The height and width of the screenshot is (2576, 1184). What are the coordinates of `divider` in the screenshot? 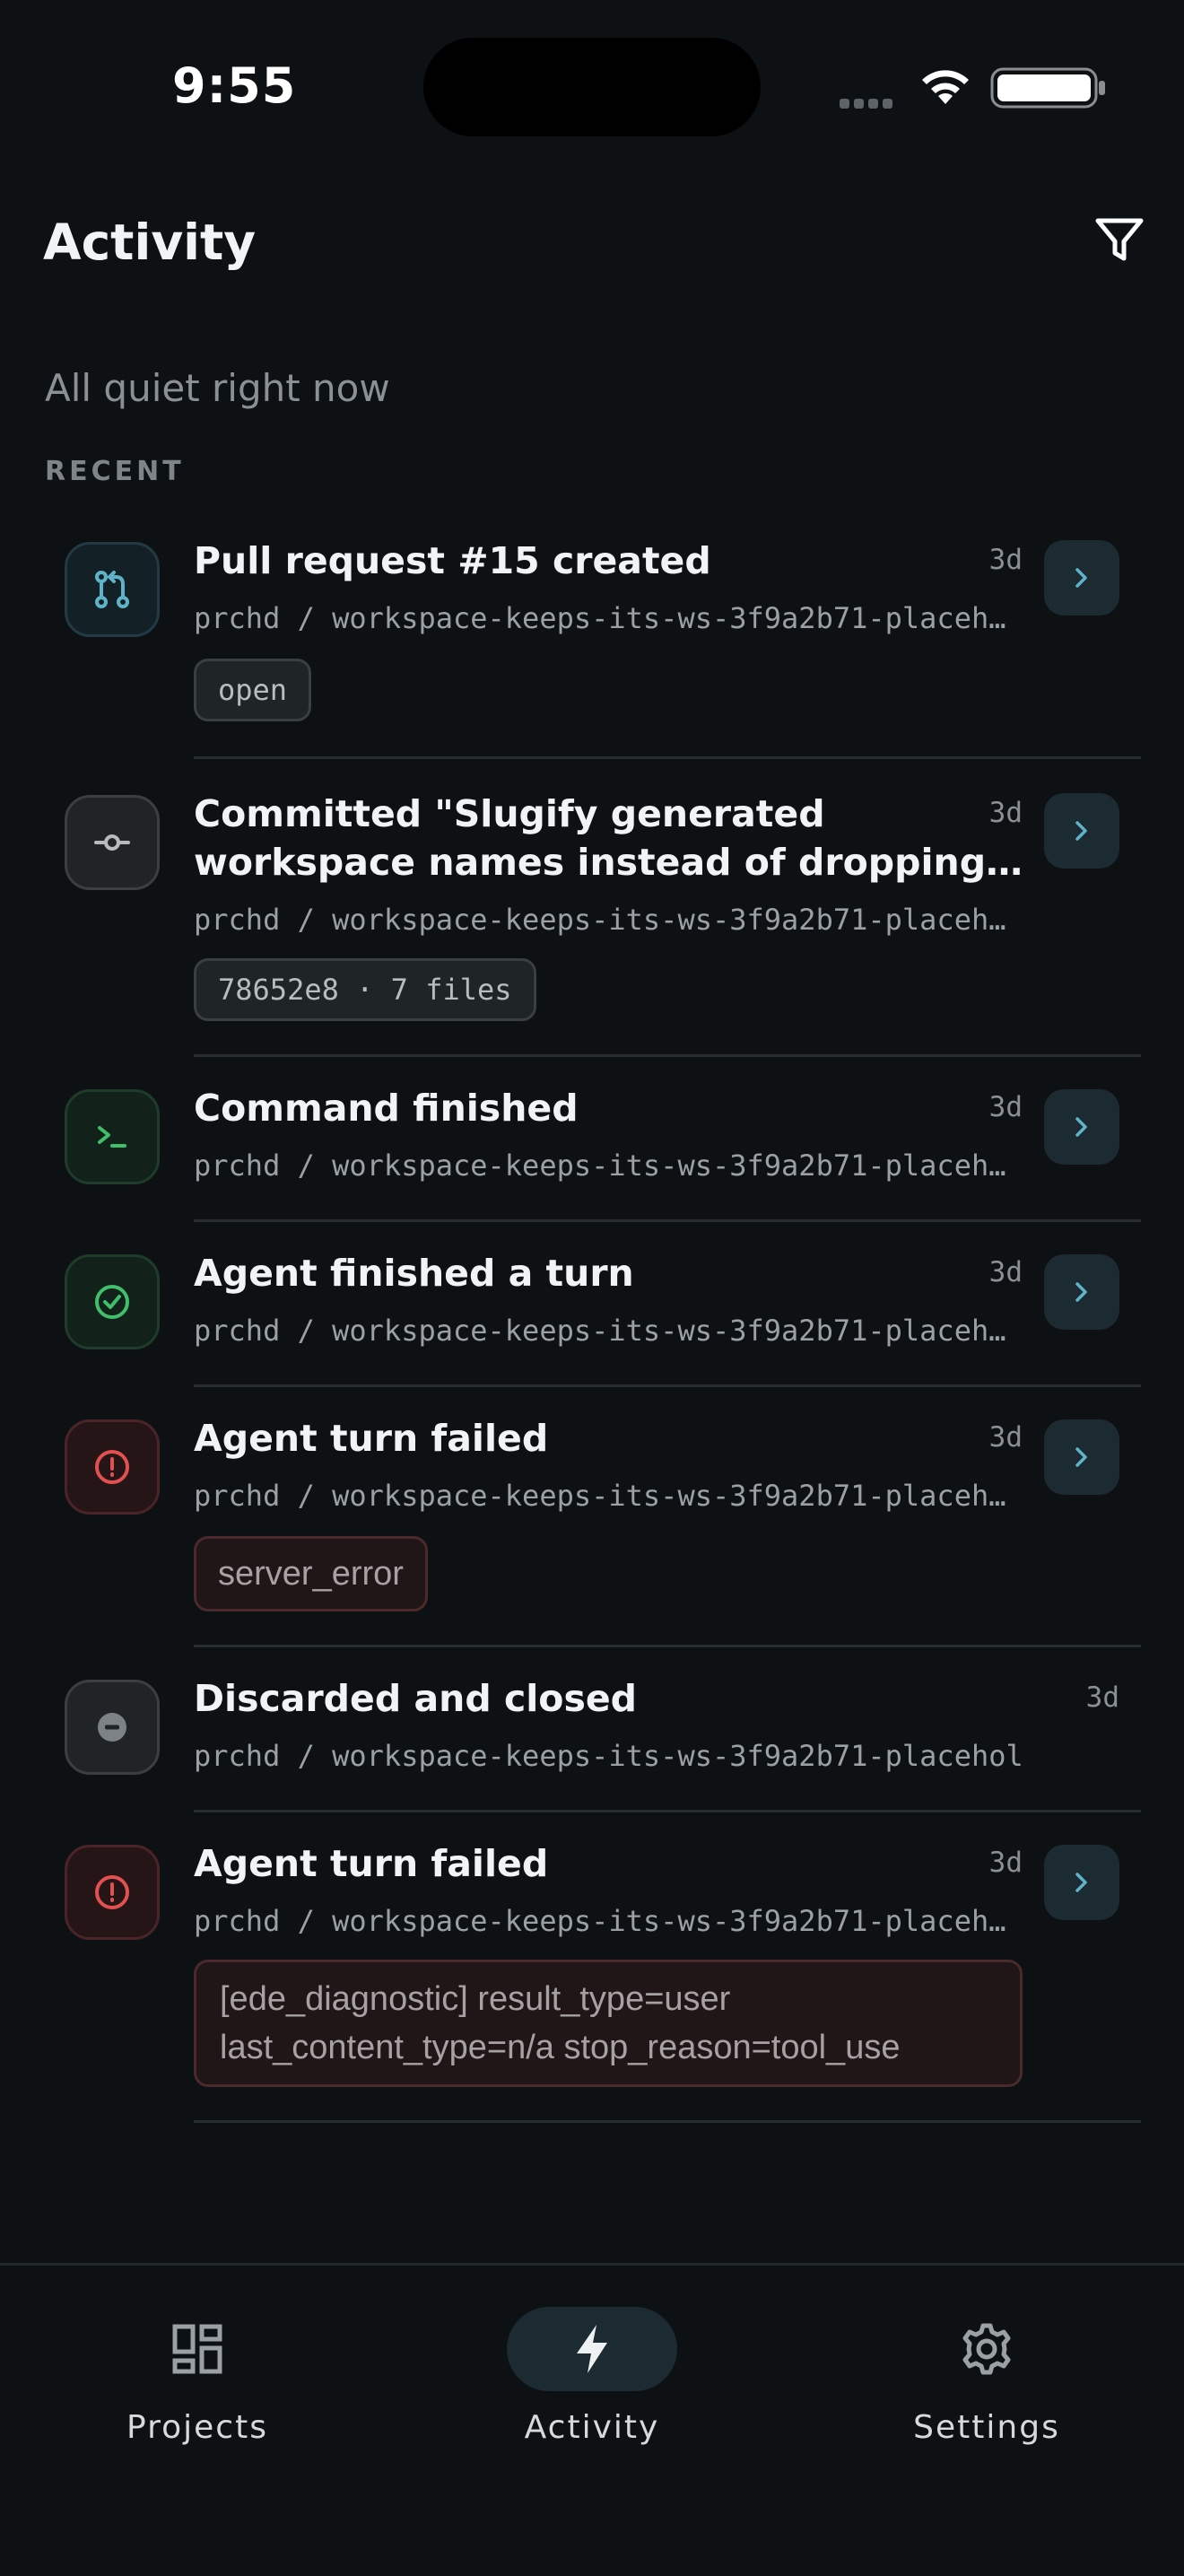 It's located at (667, 2122).